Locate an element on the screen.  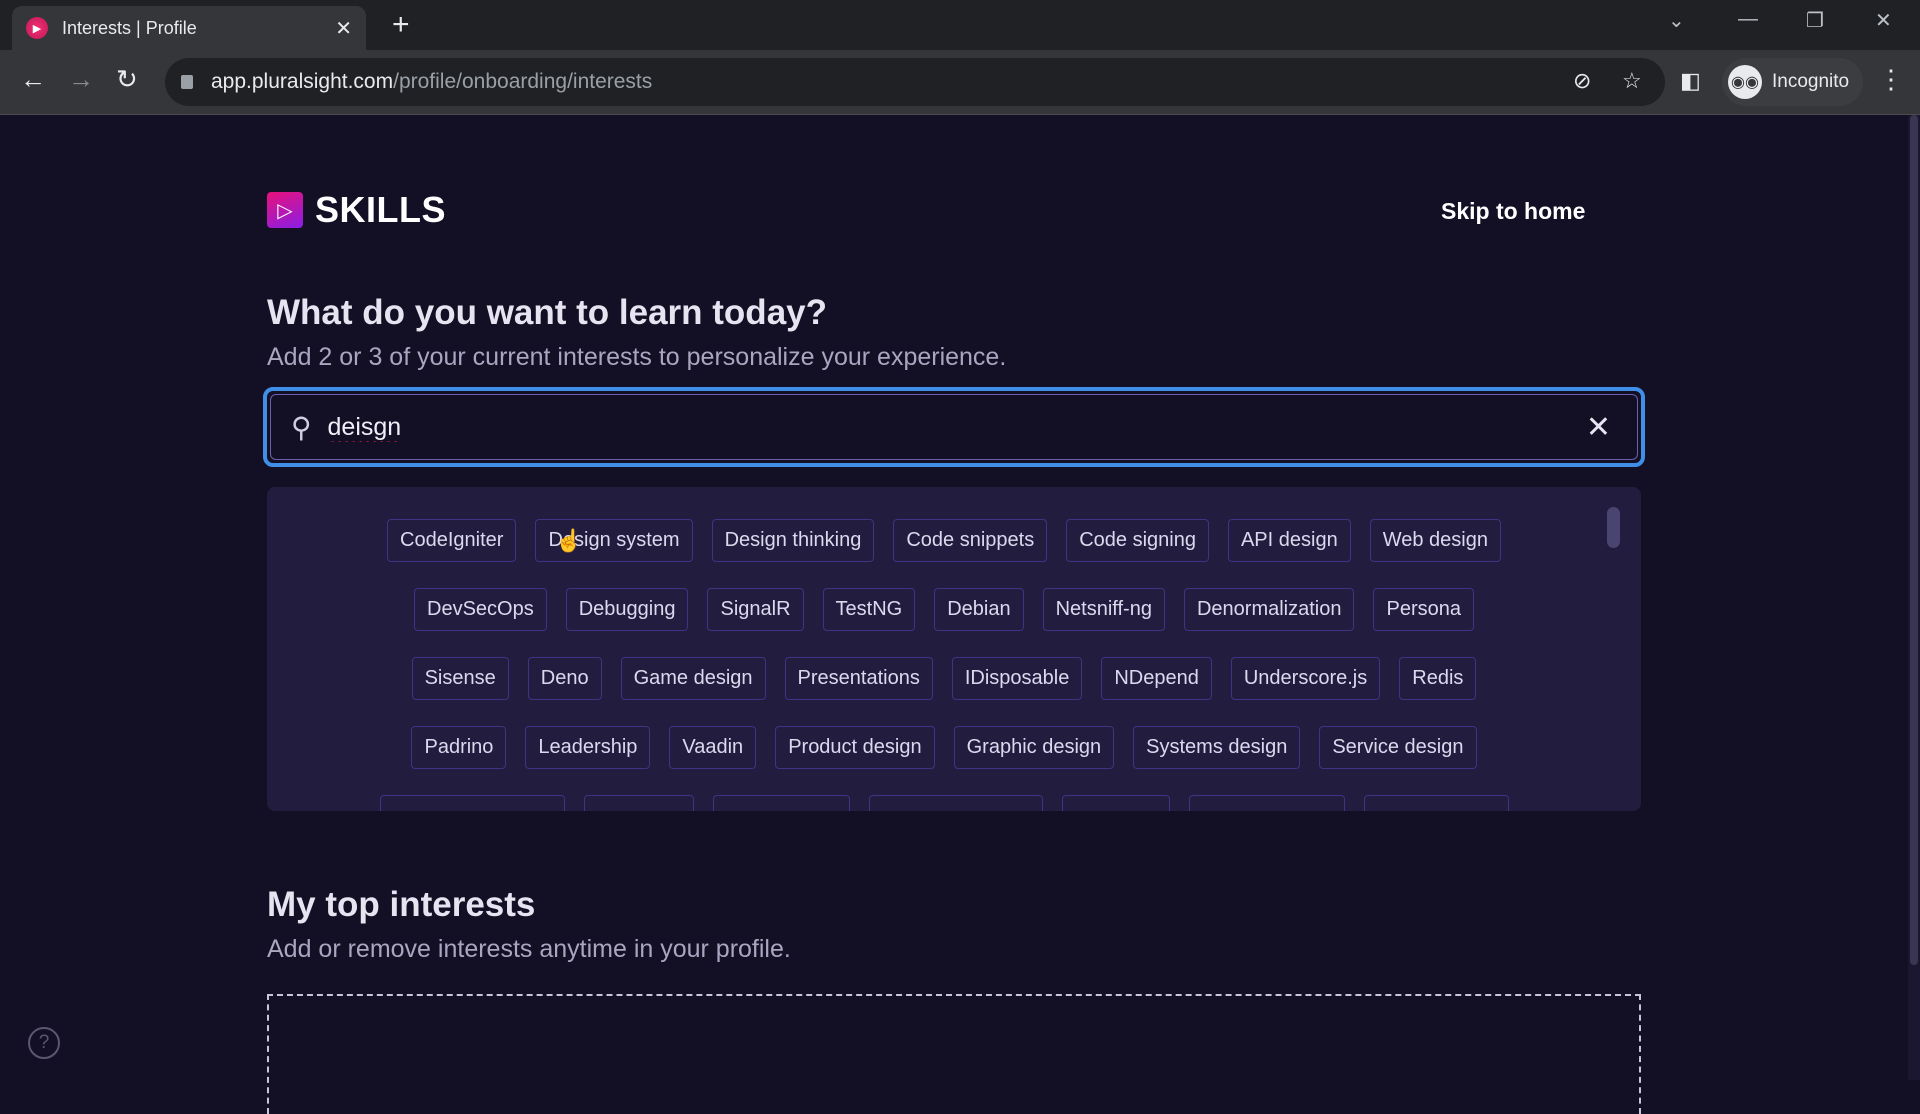
interest-search: ⚲ ✕ is located at coordinates (954, 427).